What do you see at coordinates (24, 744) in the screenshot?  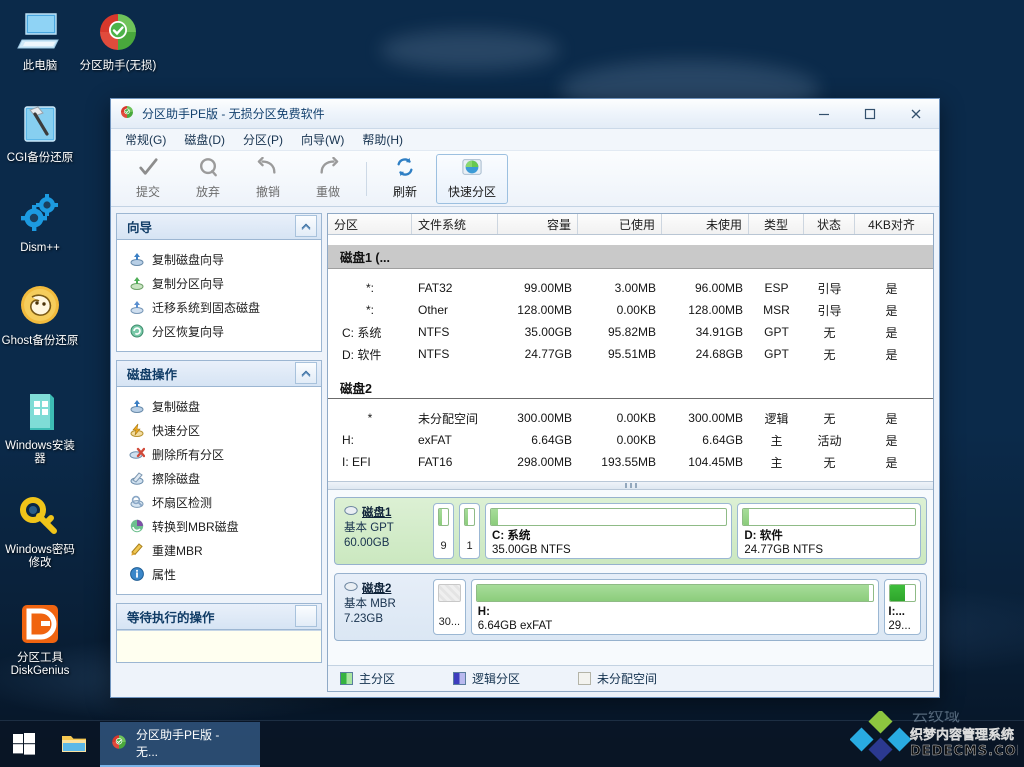 I see `start-button` at bounding box center [24, 744].